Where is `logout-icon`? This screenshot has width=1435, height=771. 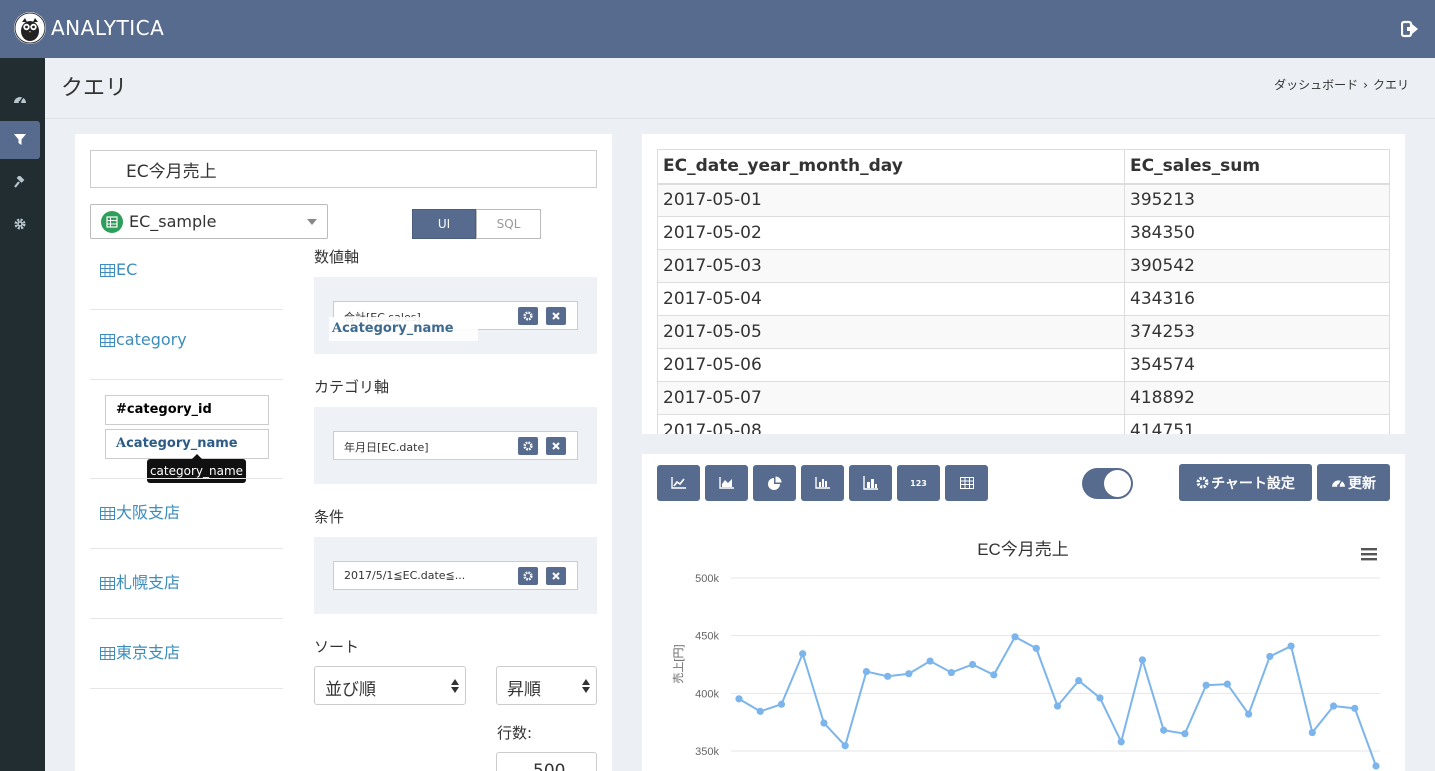 logout-icon is located at coordinates (1410, 30).